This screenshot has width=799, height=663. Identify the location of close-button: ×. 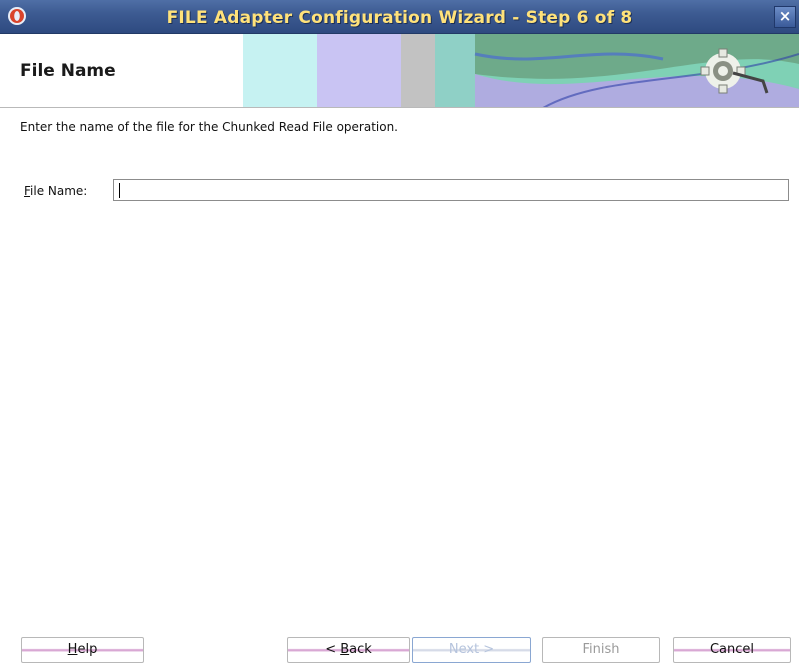
(785, 17).